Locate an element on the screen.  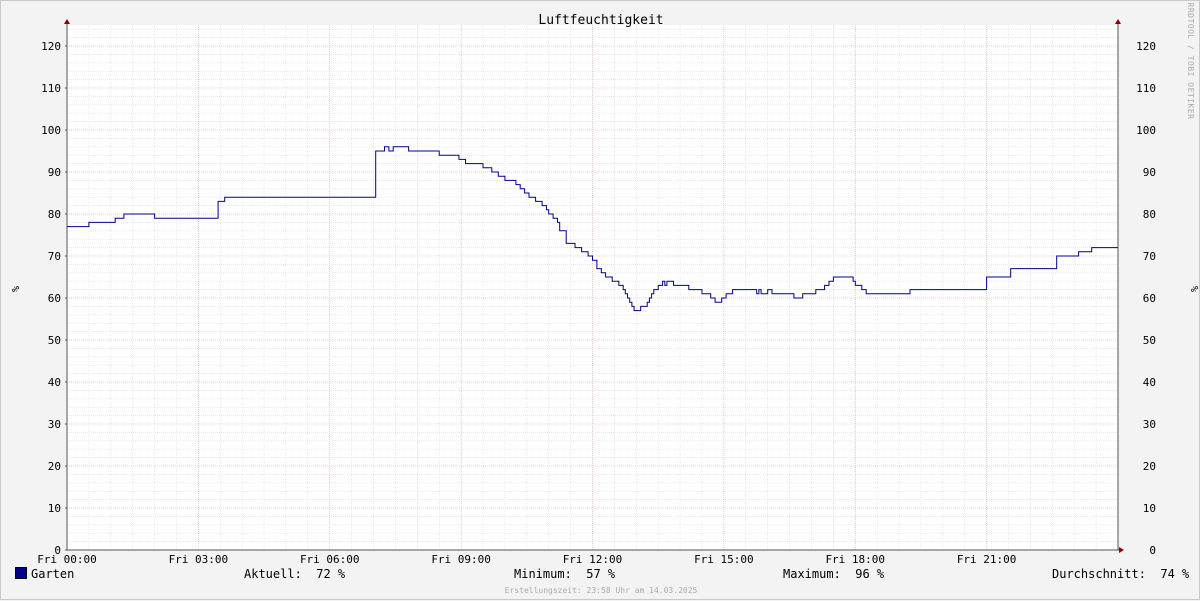
x-tick-label: Fri 21:00 is located at coordinates (987, 559).